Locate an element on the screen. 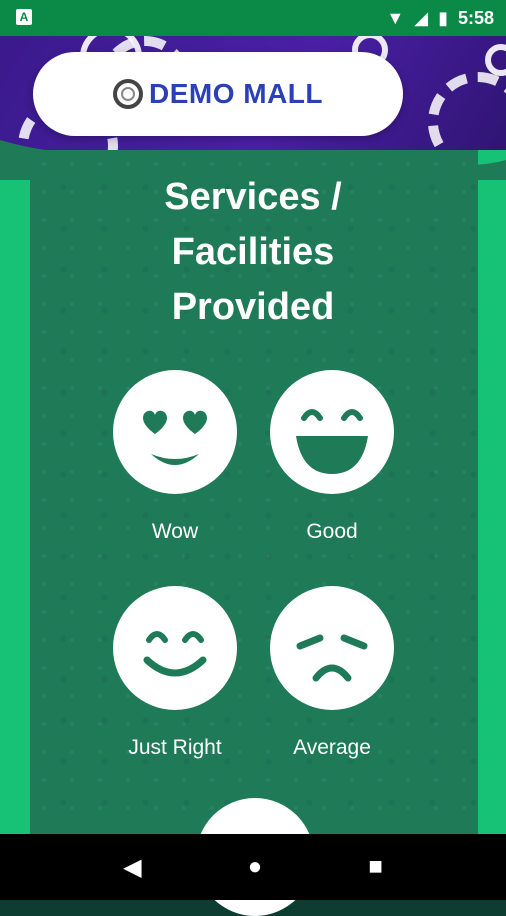 The width and height of the screenshot is (506, 916). rating-option-good: Good is located at coordinates (332, 457).